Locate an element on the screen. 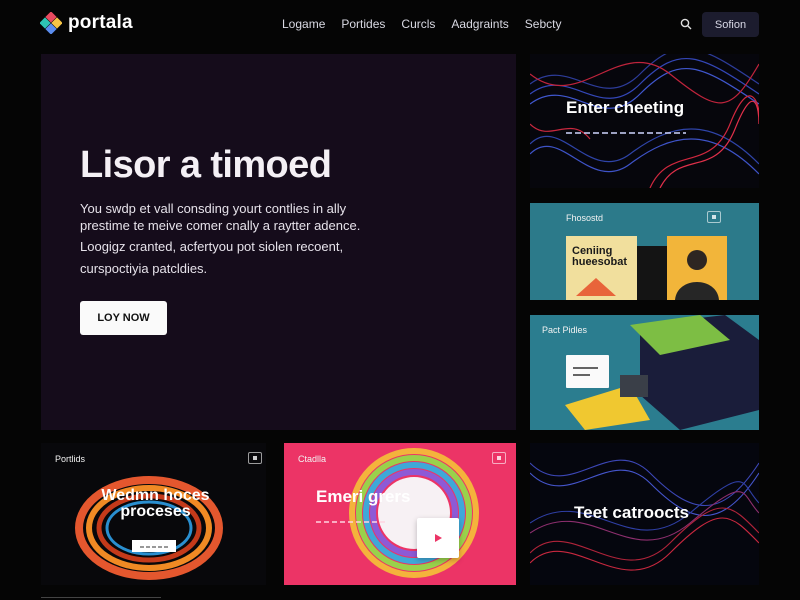  card-title: Emeri grers is located at coordinates (363, 496).